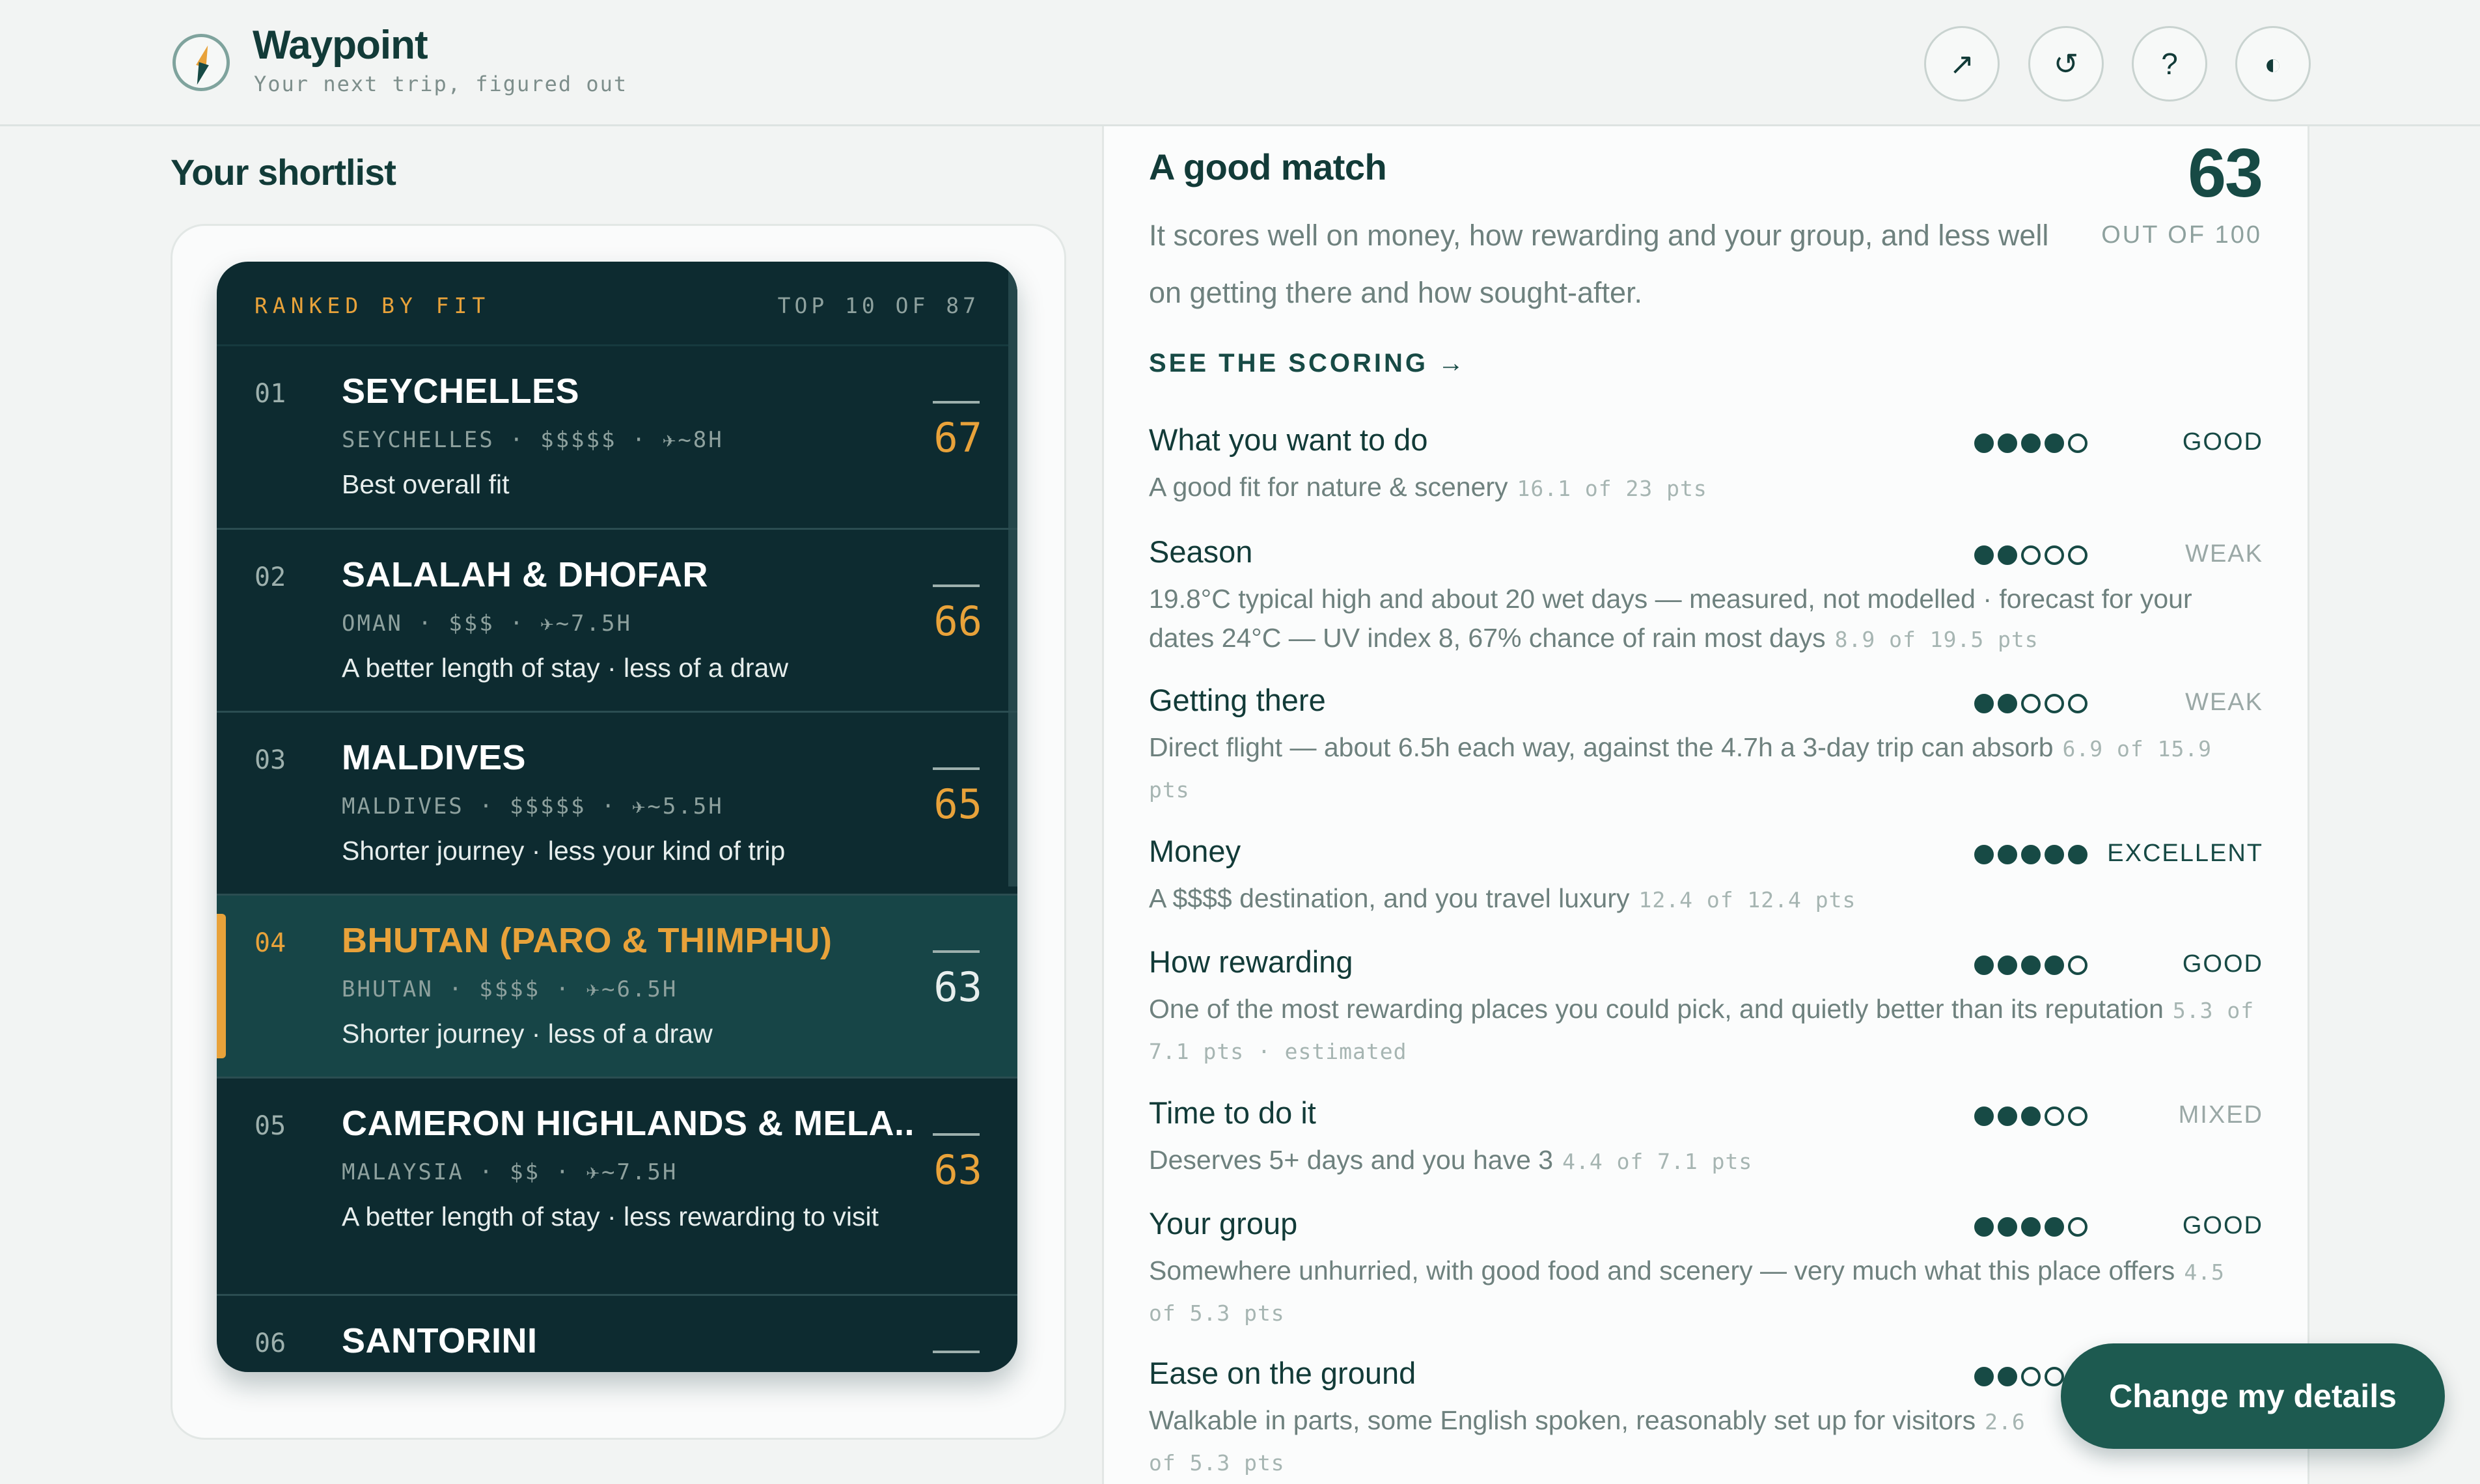 The height and width of the screenshot is (1484, 2480). What do you see at coordinates (1288, 439) in the screenshot?
I see `criterion-name: What you want to do` at bounding box center [1288, 439].